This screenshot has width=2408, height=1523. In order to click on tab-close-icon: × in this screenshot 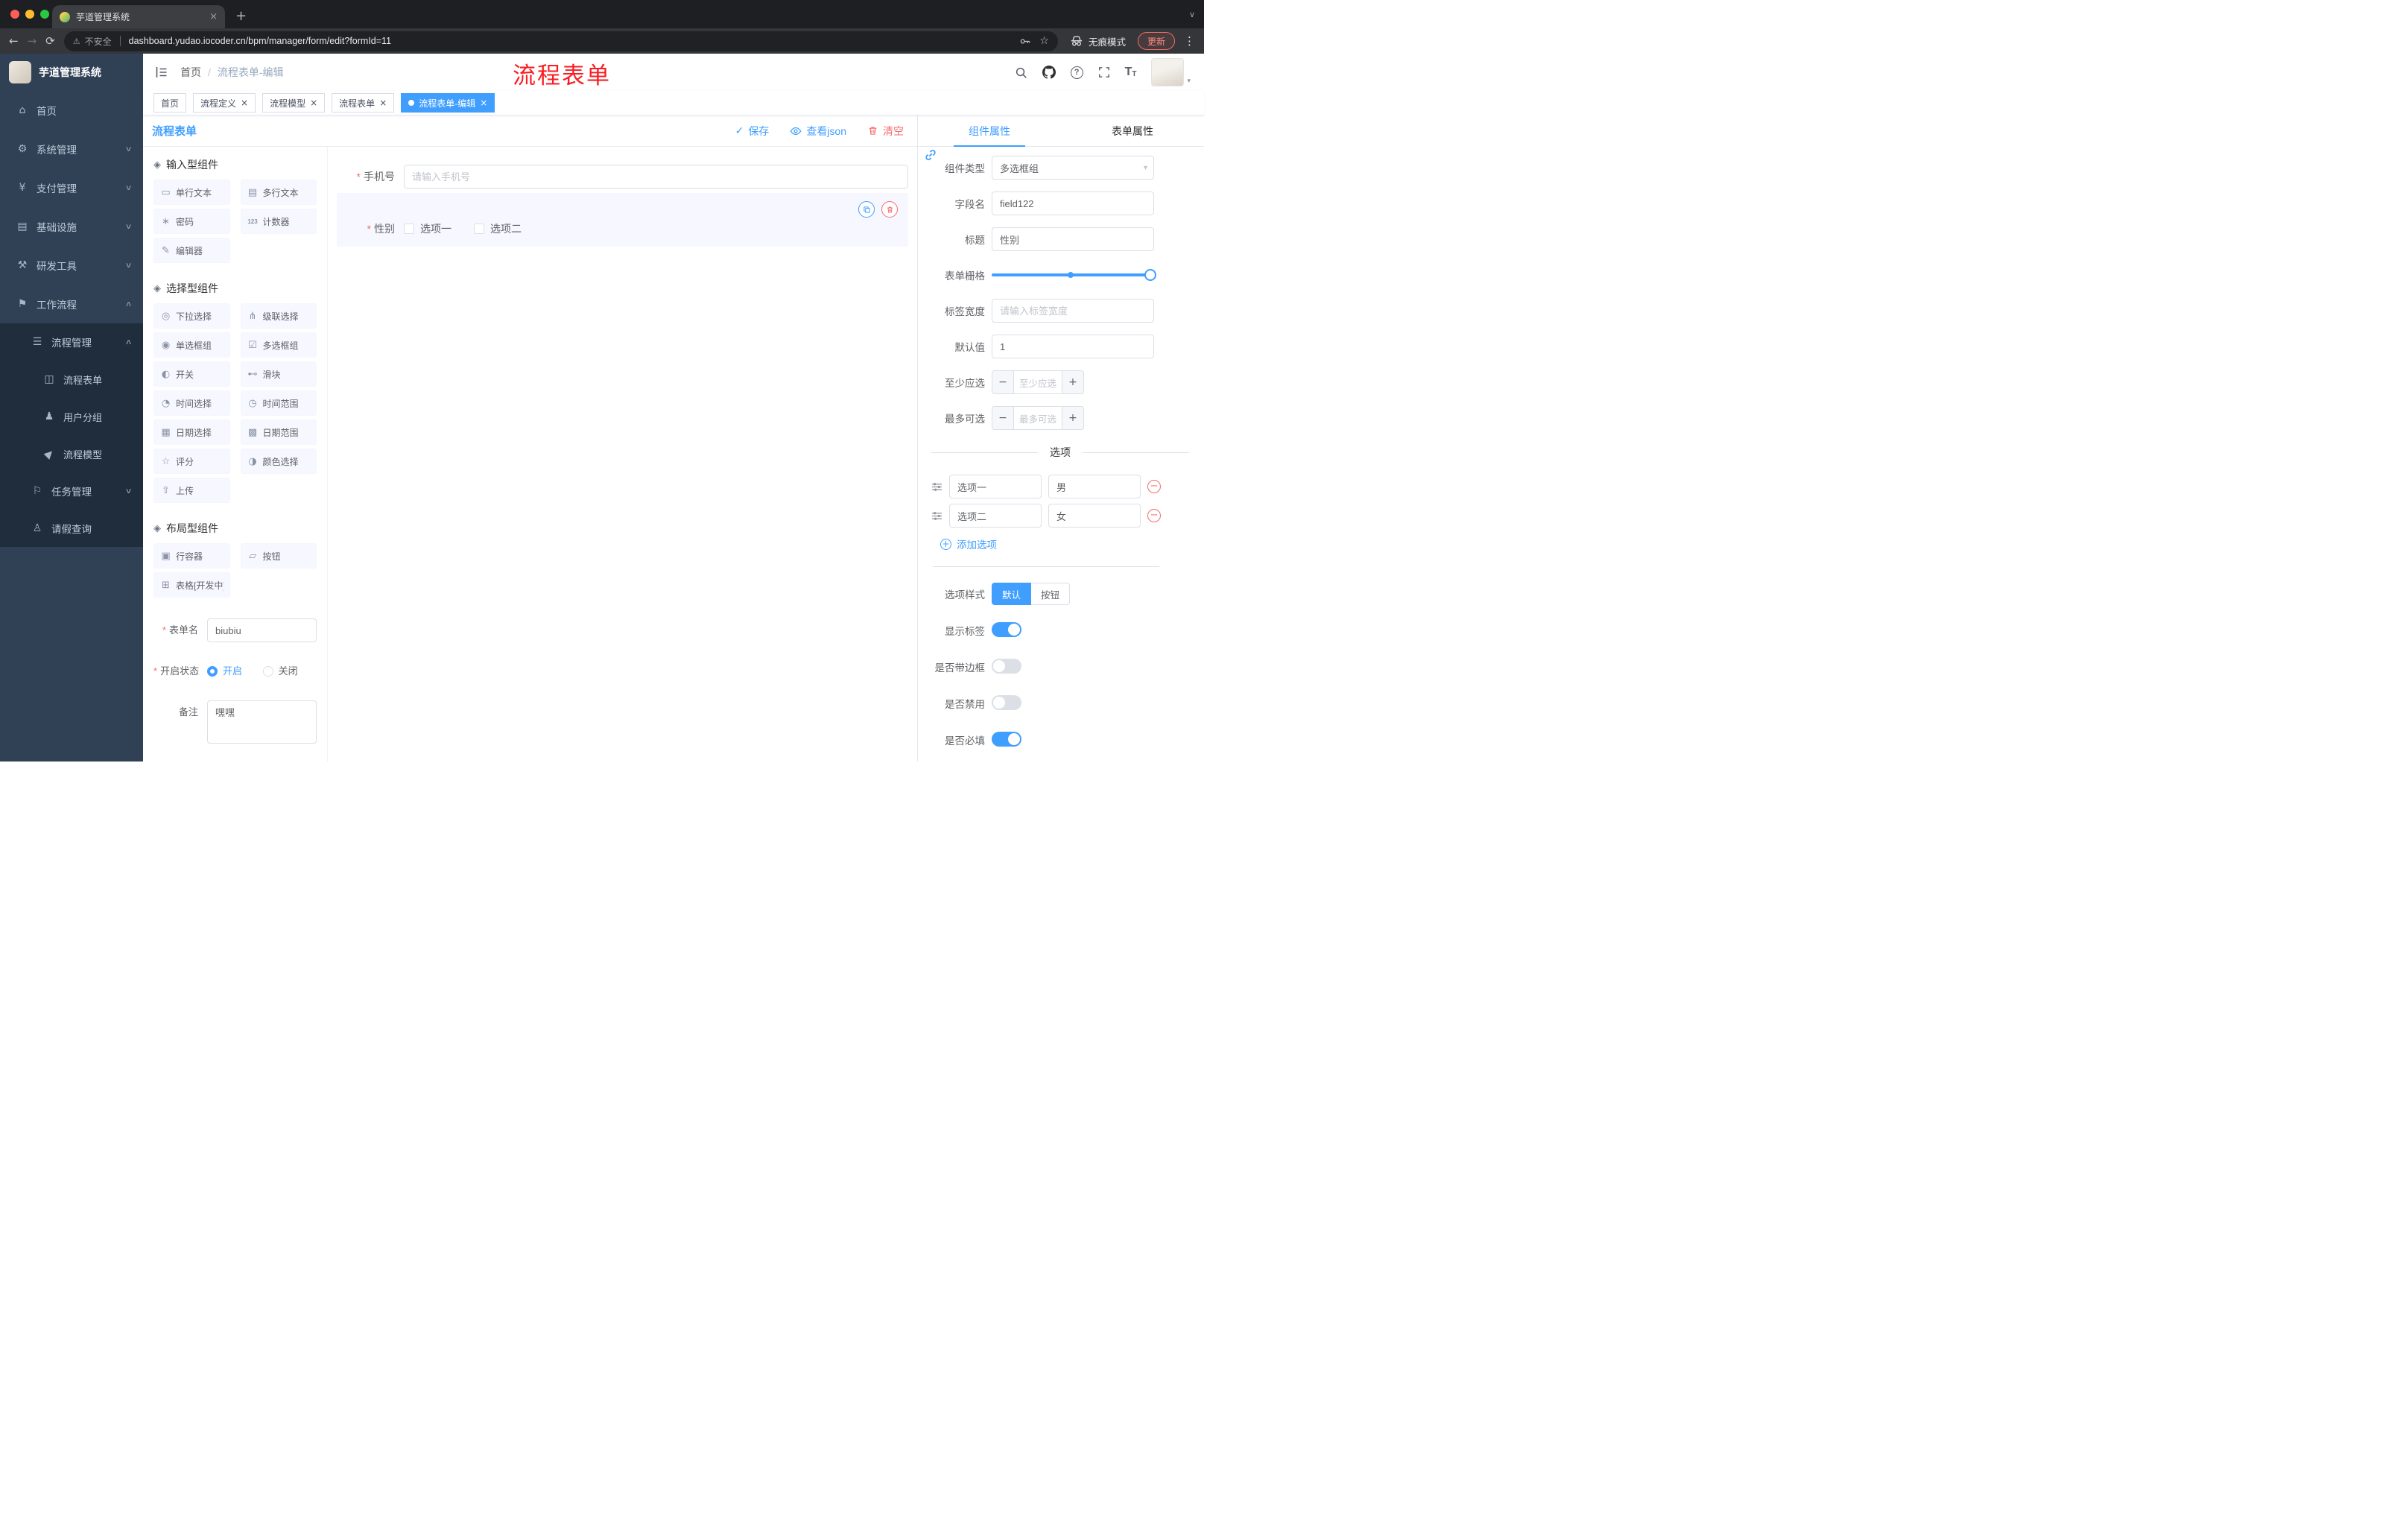, I will do `click(213, 17)`.